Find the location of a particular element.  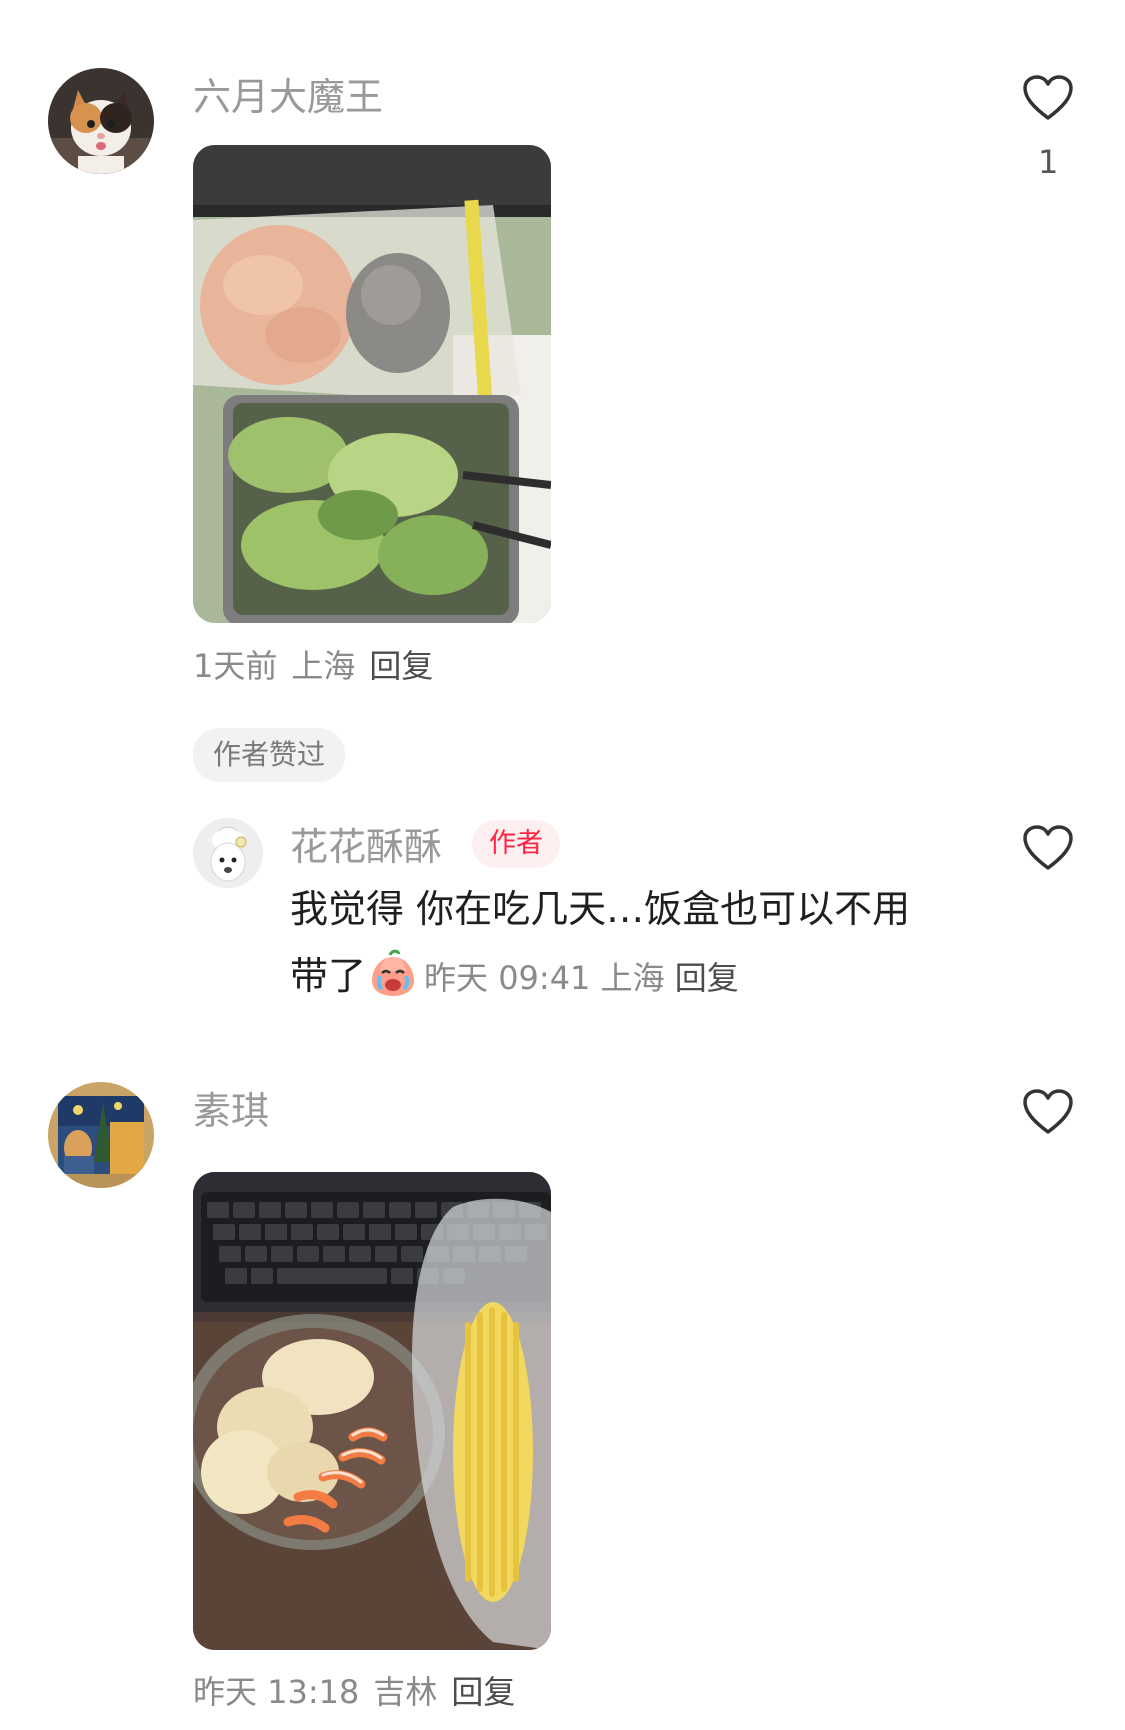

reply-text-line2: 带了 is located at coordinates (328, 976).